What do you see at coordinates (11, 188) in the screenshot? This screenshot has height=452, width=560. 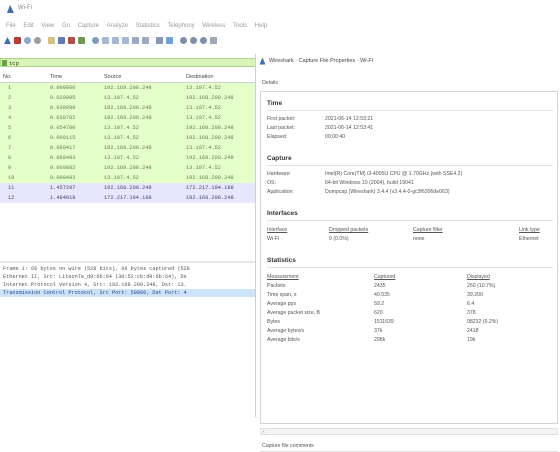 I see `packet-no: 11` at bounding box center [11, 188].